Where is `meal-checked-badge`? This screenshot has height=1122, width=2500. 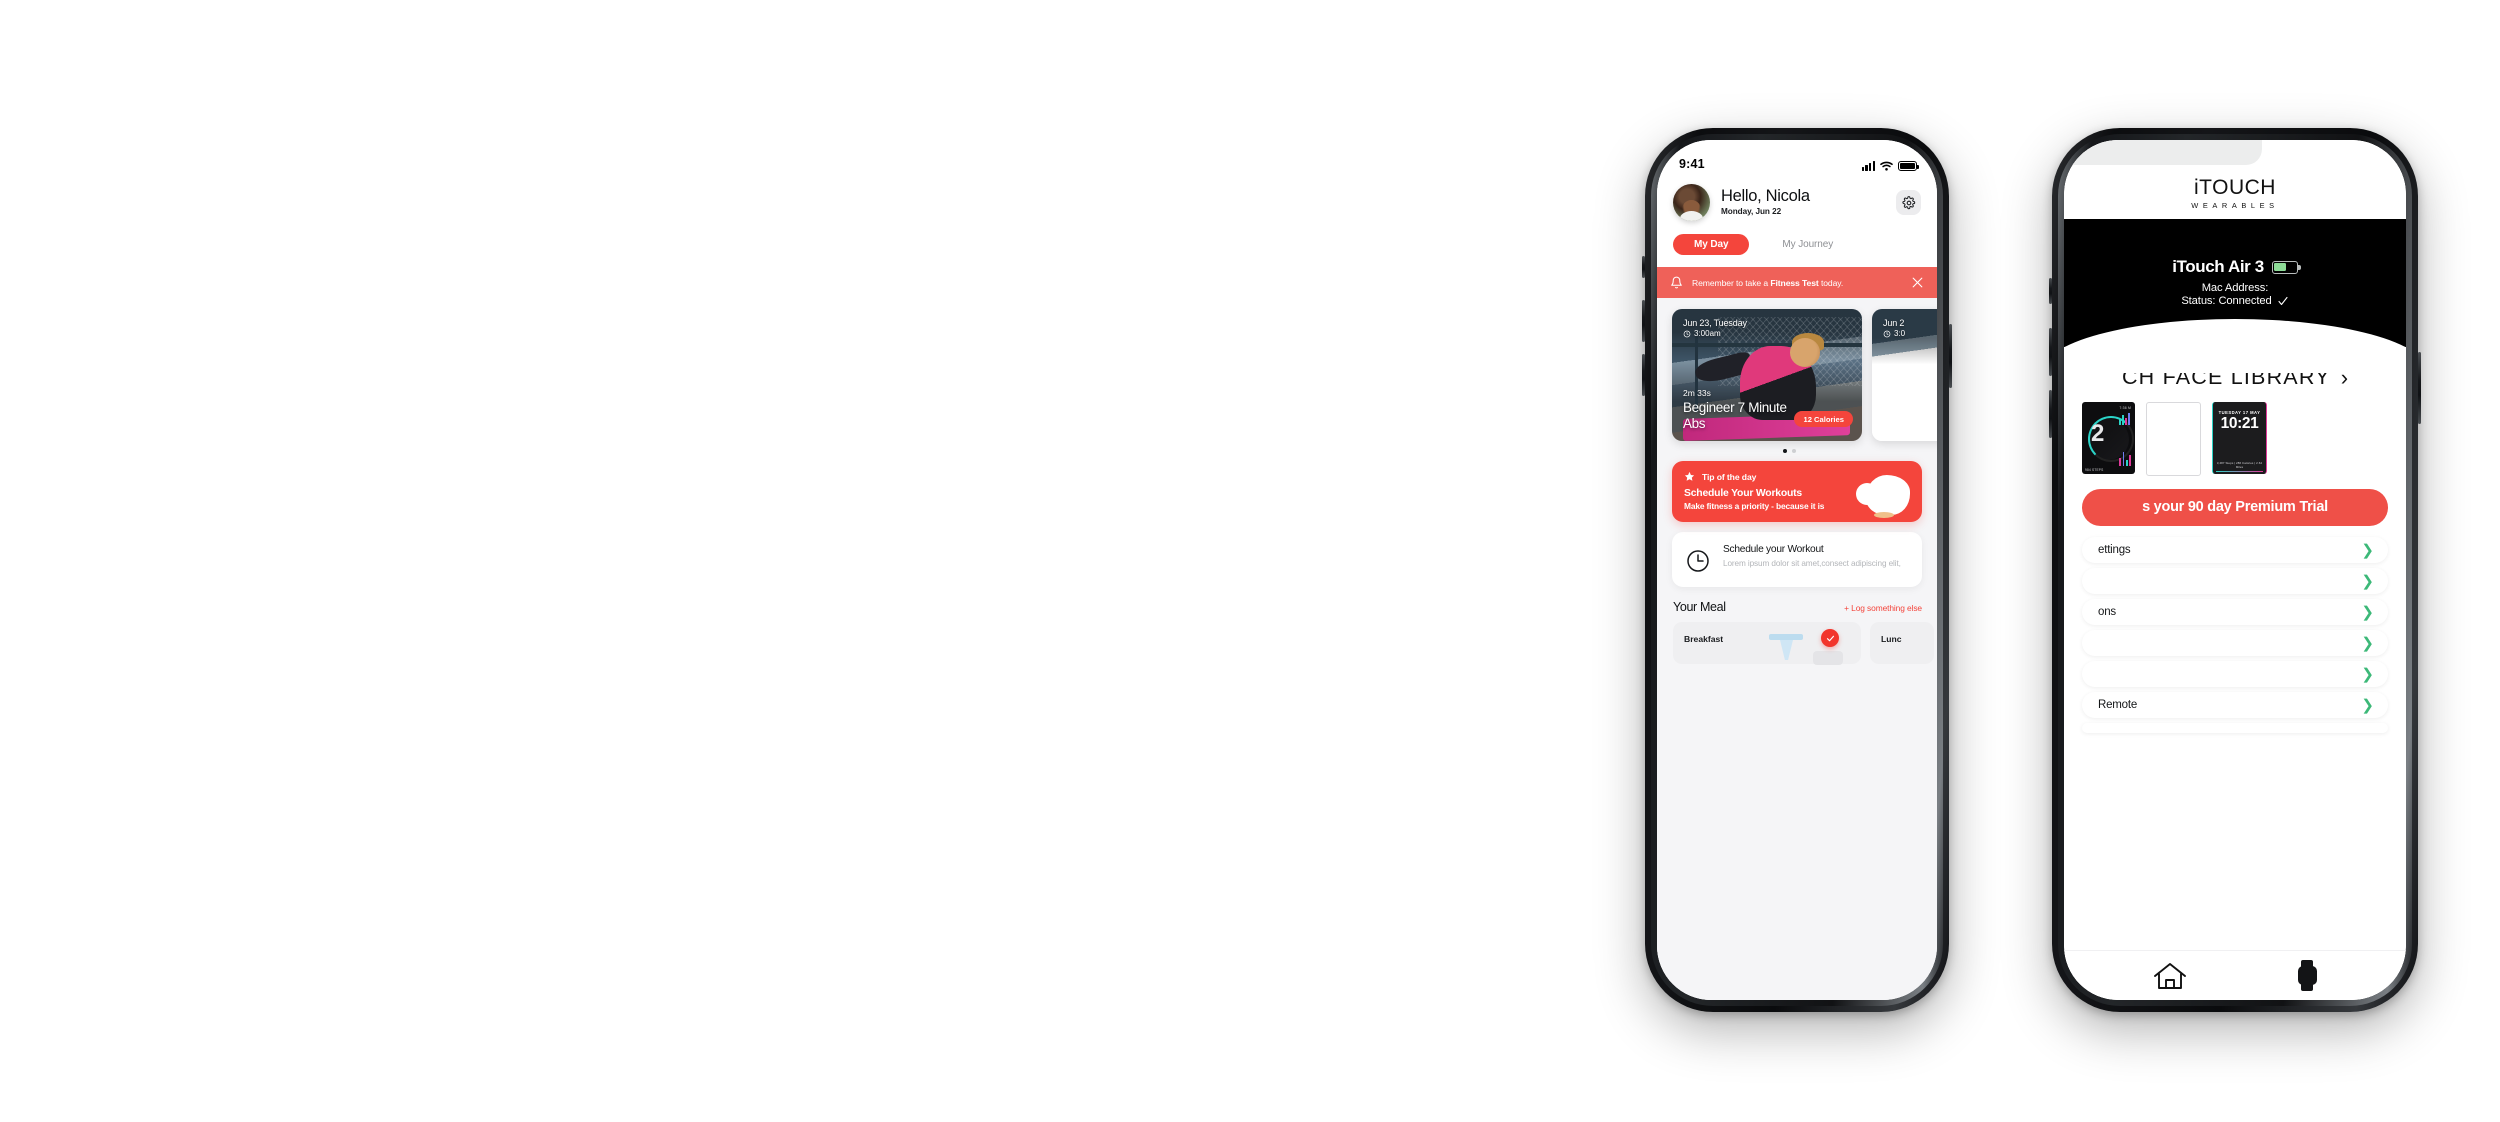 meal-checked-badge is located at coordinates (1830, 638).